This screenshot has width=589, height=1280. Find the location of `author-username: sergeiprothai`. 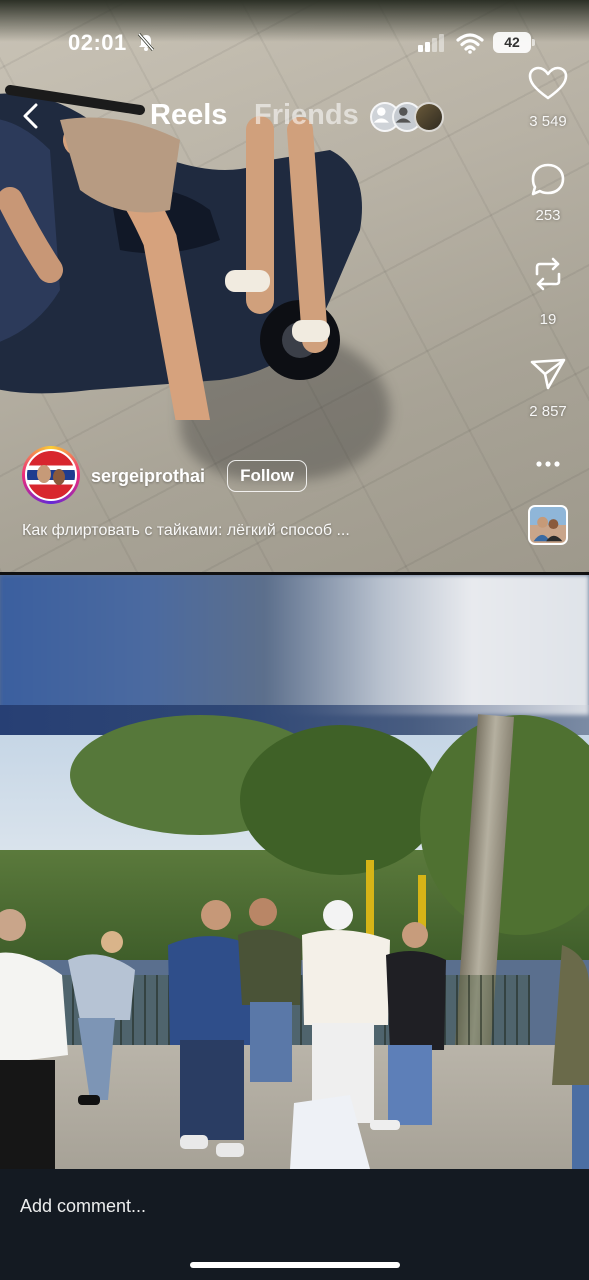

author-username: sergeiprothai is located at coordinates (148, 476).